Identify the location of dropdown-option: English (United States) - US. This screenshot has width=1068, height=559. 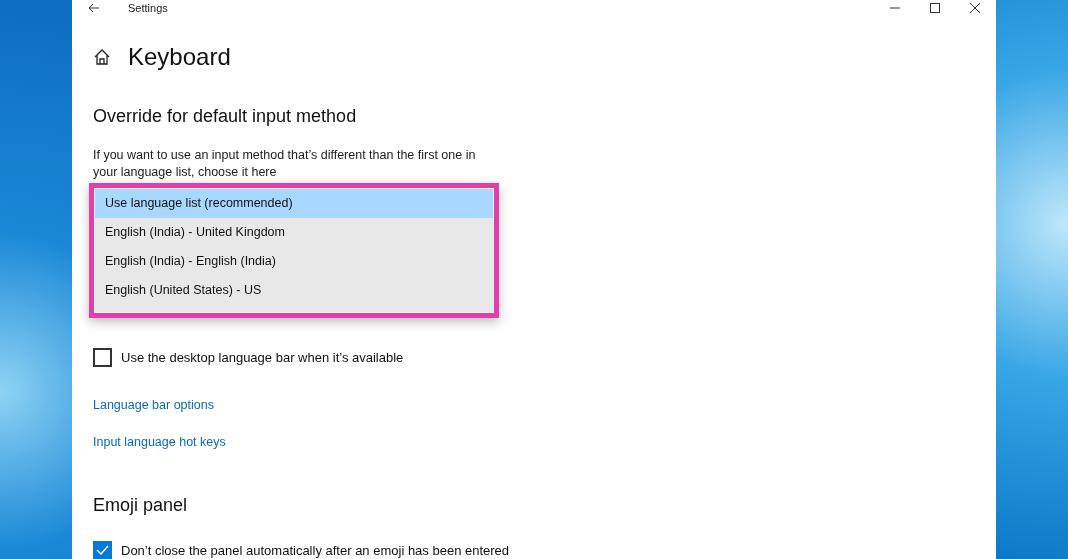
(294, 290).